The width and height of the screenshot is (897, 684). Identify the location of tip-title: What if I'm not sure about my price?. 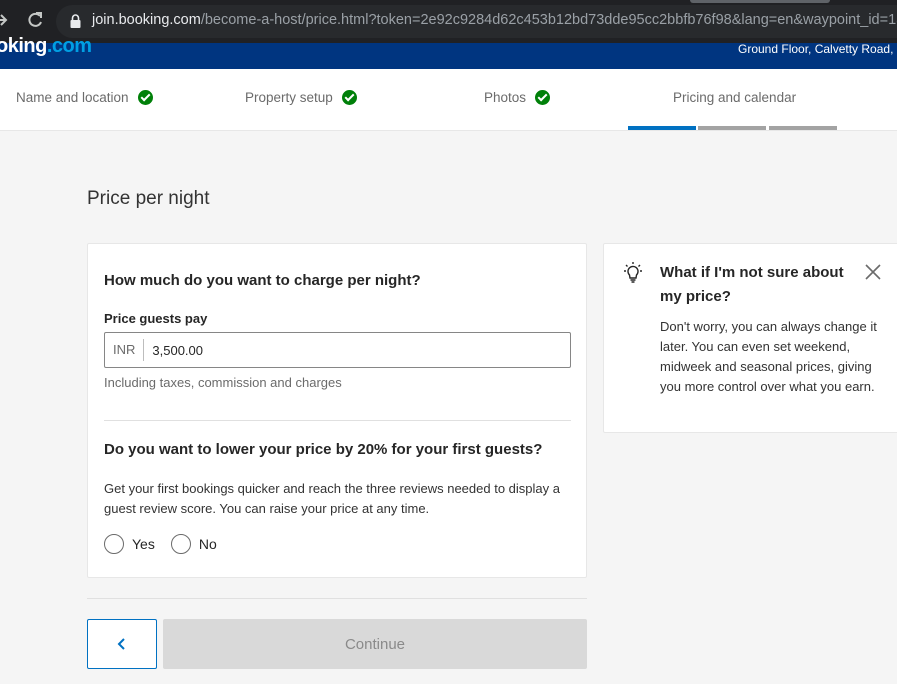
(752, 284).